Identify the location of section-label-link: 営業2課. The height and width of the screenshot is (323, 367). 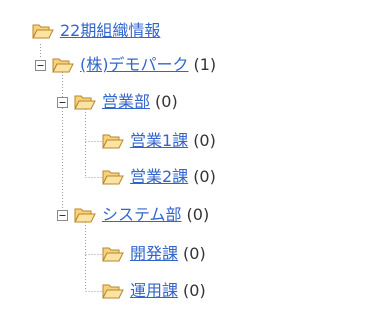
(159, 177).